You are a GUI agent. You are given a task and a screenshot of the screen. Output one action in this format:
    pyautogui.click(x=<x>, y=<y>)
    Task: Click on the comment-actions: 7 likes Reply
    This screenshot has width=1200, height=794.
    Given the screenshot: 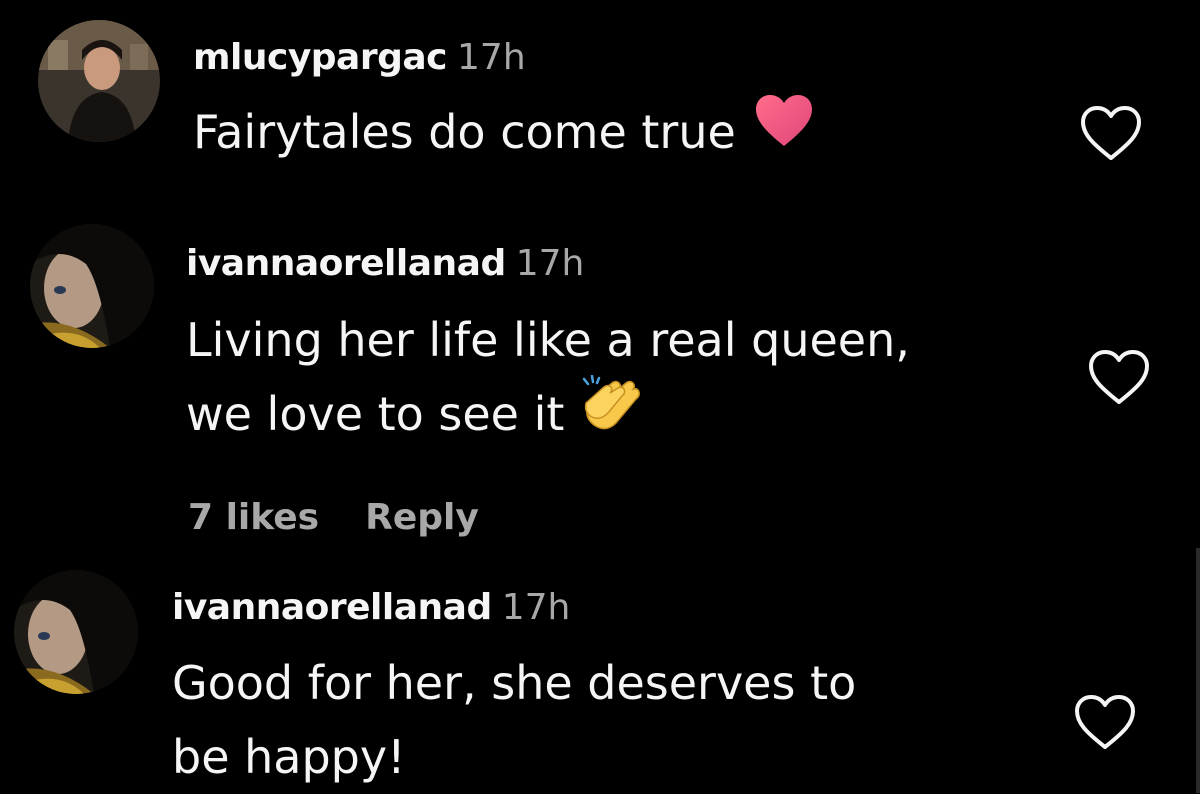 What is the action you would take?
    pyautogui.click(x=333, y=518)
    